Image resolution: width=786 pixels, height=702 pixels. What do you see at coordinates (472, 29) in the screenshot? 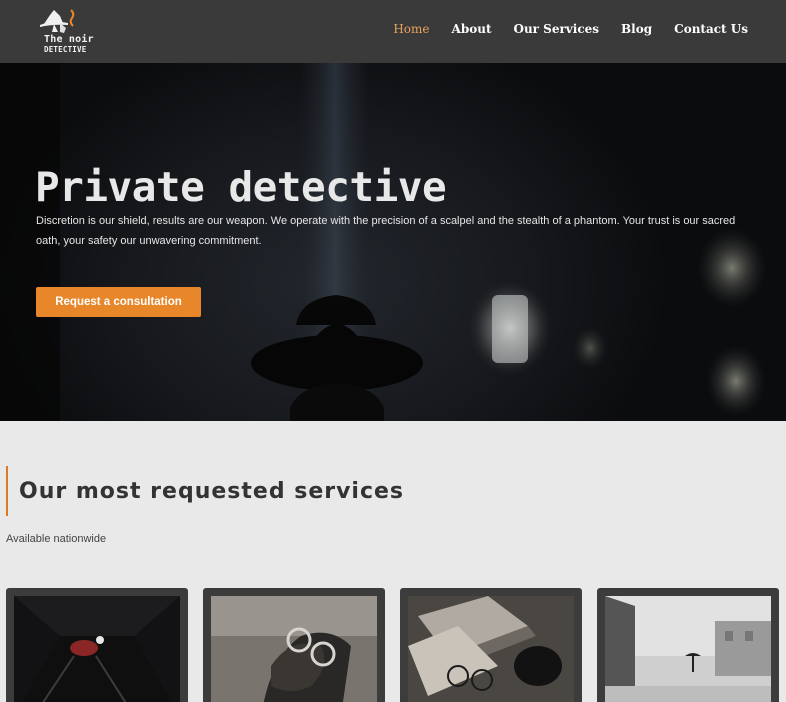
I see `nav-about: About` at bounding box center [472, 29].